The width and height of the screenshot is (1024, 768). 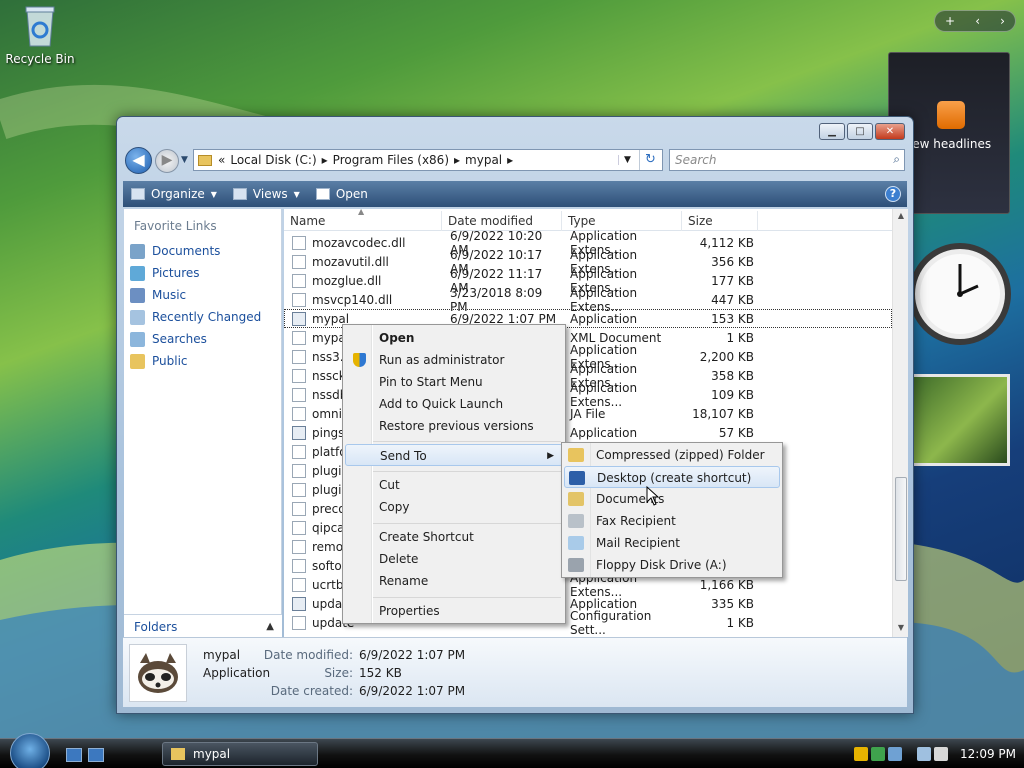 I want to click on search-icon: ⌕, so click(x=896, y=159).